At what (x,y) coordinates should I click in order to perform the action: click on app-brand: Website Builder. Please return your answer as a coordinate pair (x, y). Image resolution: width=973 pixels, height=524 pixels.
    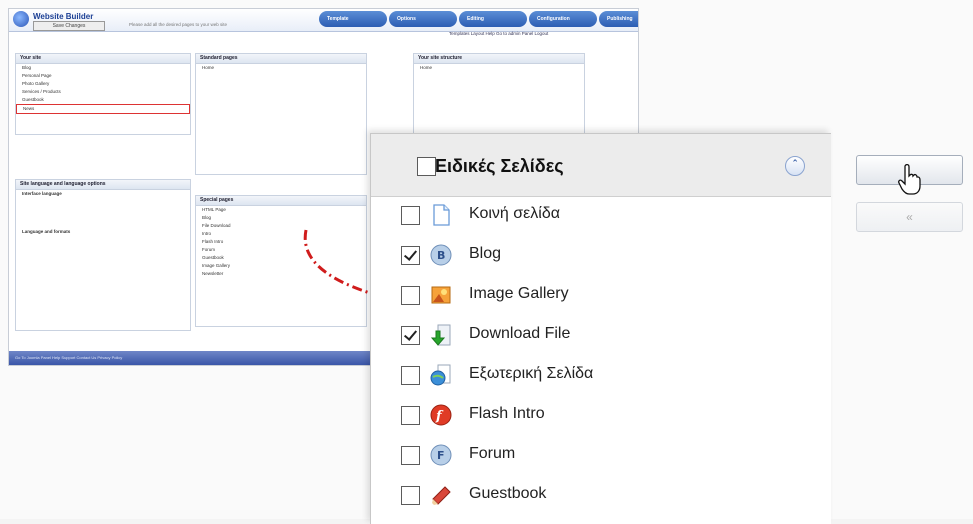
    Looking at the image, I should click on (63, 16).